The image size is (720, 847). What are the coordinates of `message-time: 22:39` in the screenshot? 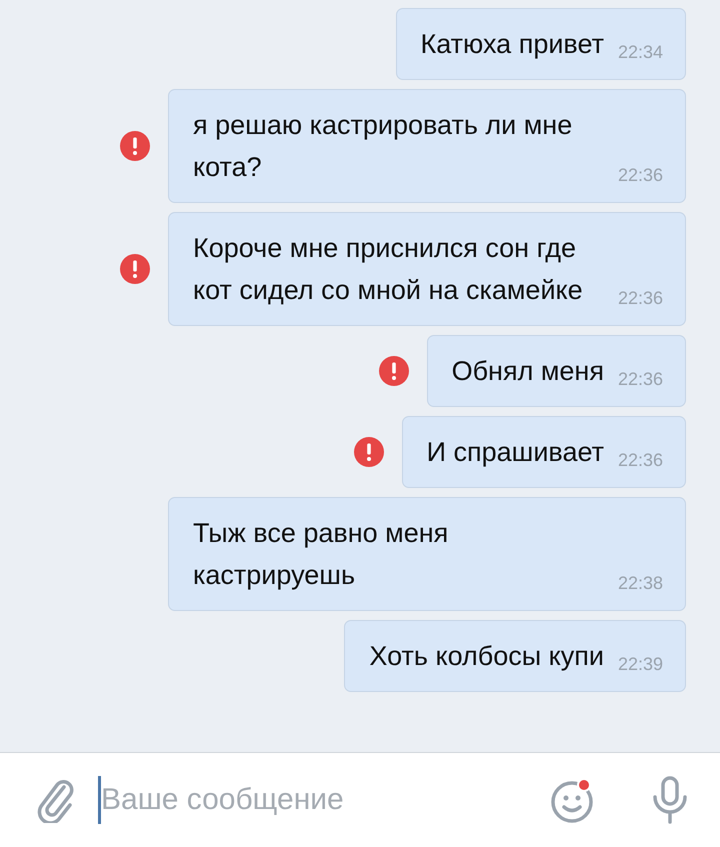 It's located at (640, 664).